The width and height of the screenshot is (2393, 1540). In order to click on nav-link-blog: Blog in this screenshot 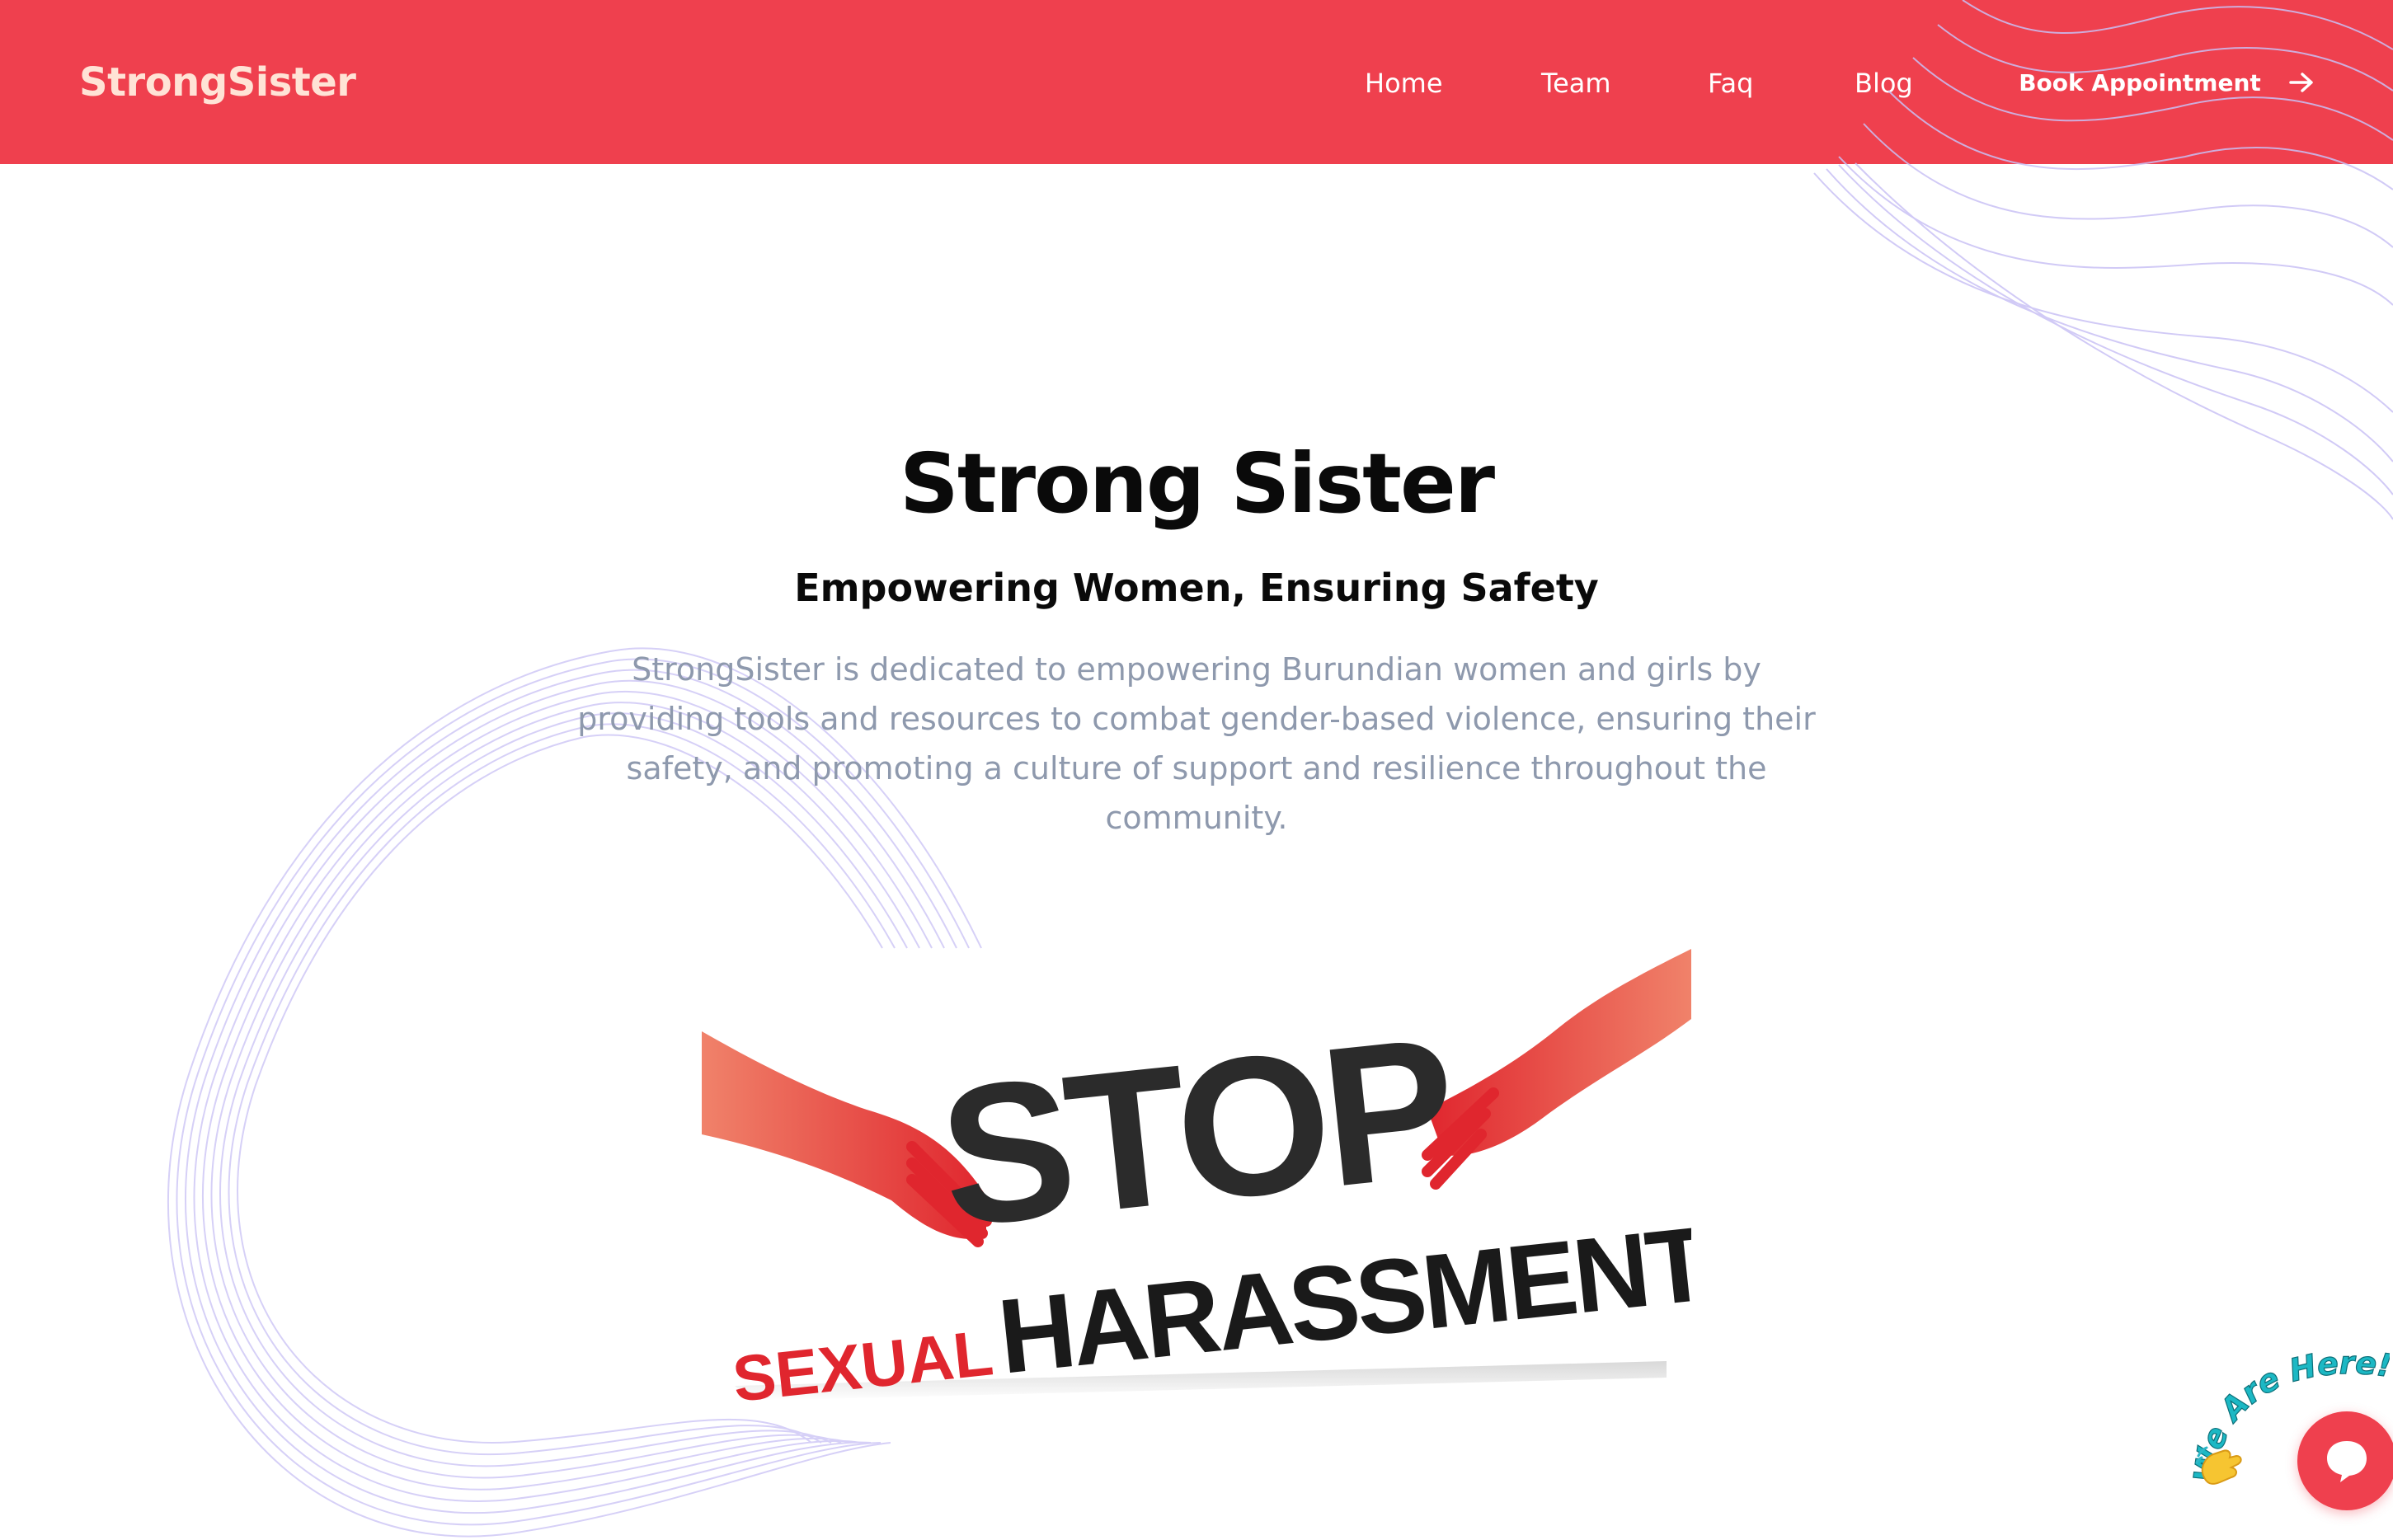, I will do `click(1884, 83)`.